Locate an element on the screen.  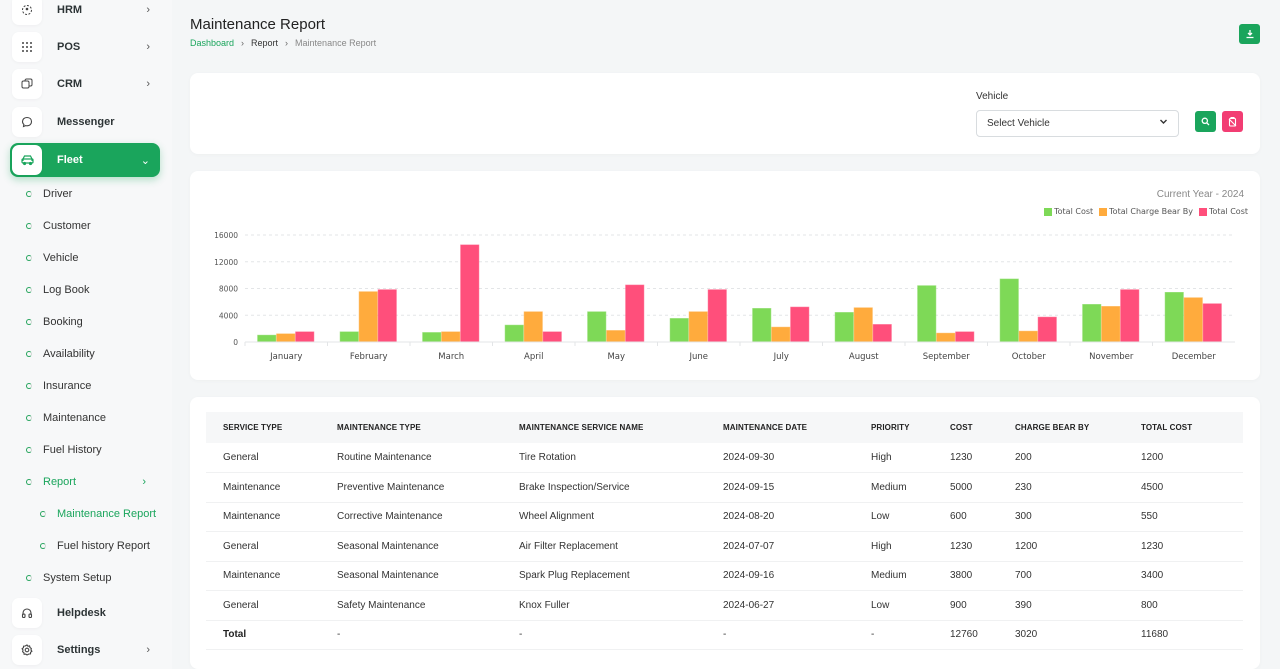
table-cell: 550 is located at coordinates (1183, 517).